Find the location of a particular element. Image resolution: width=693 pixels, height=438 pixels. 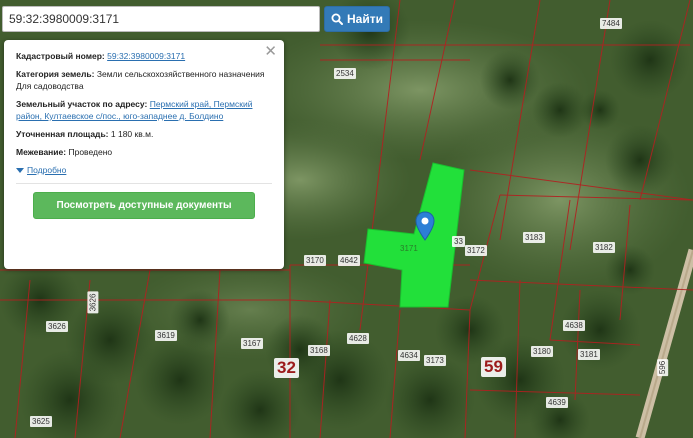

plot-label: 4642 is located at coordinates (349, 260).